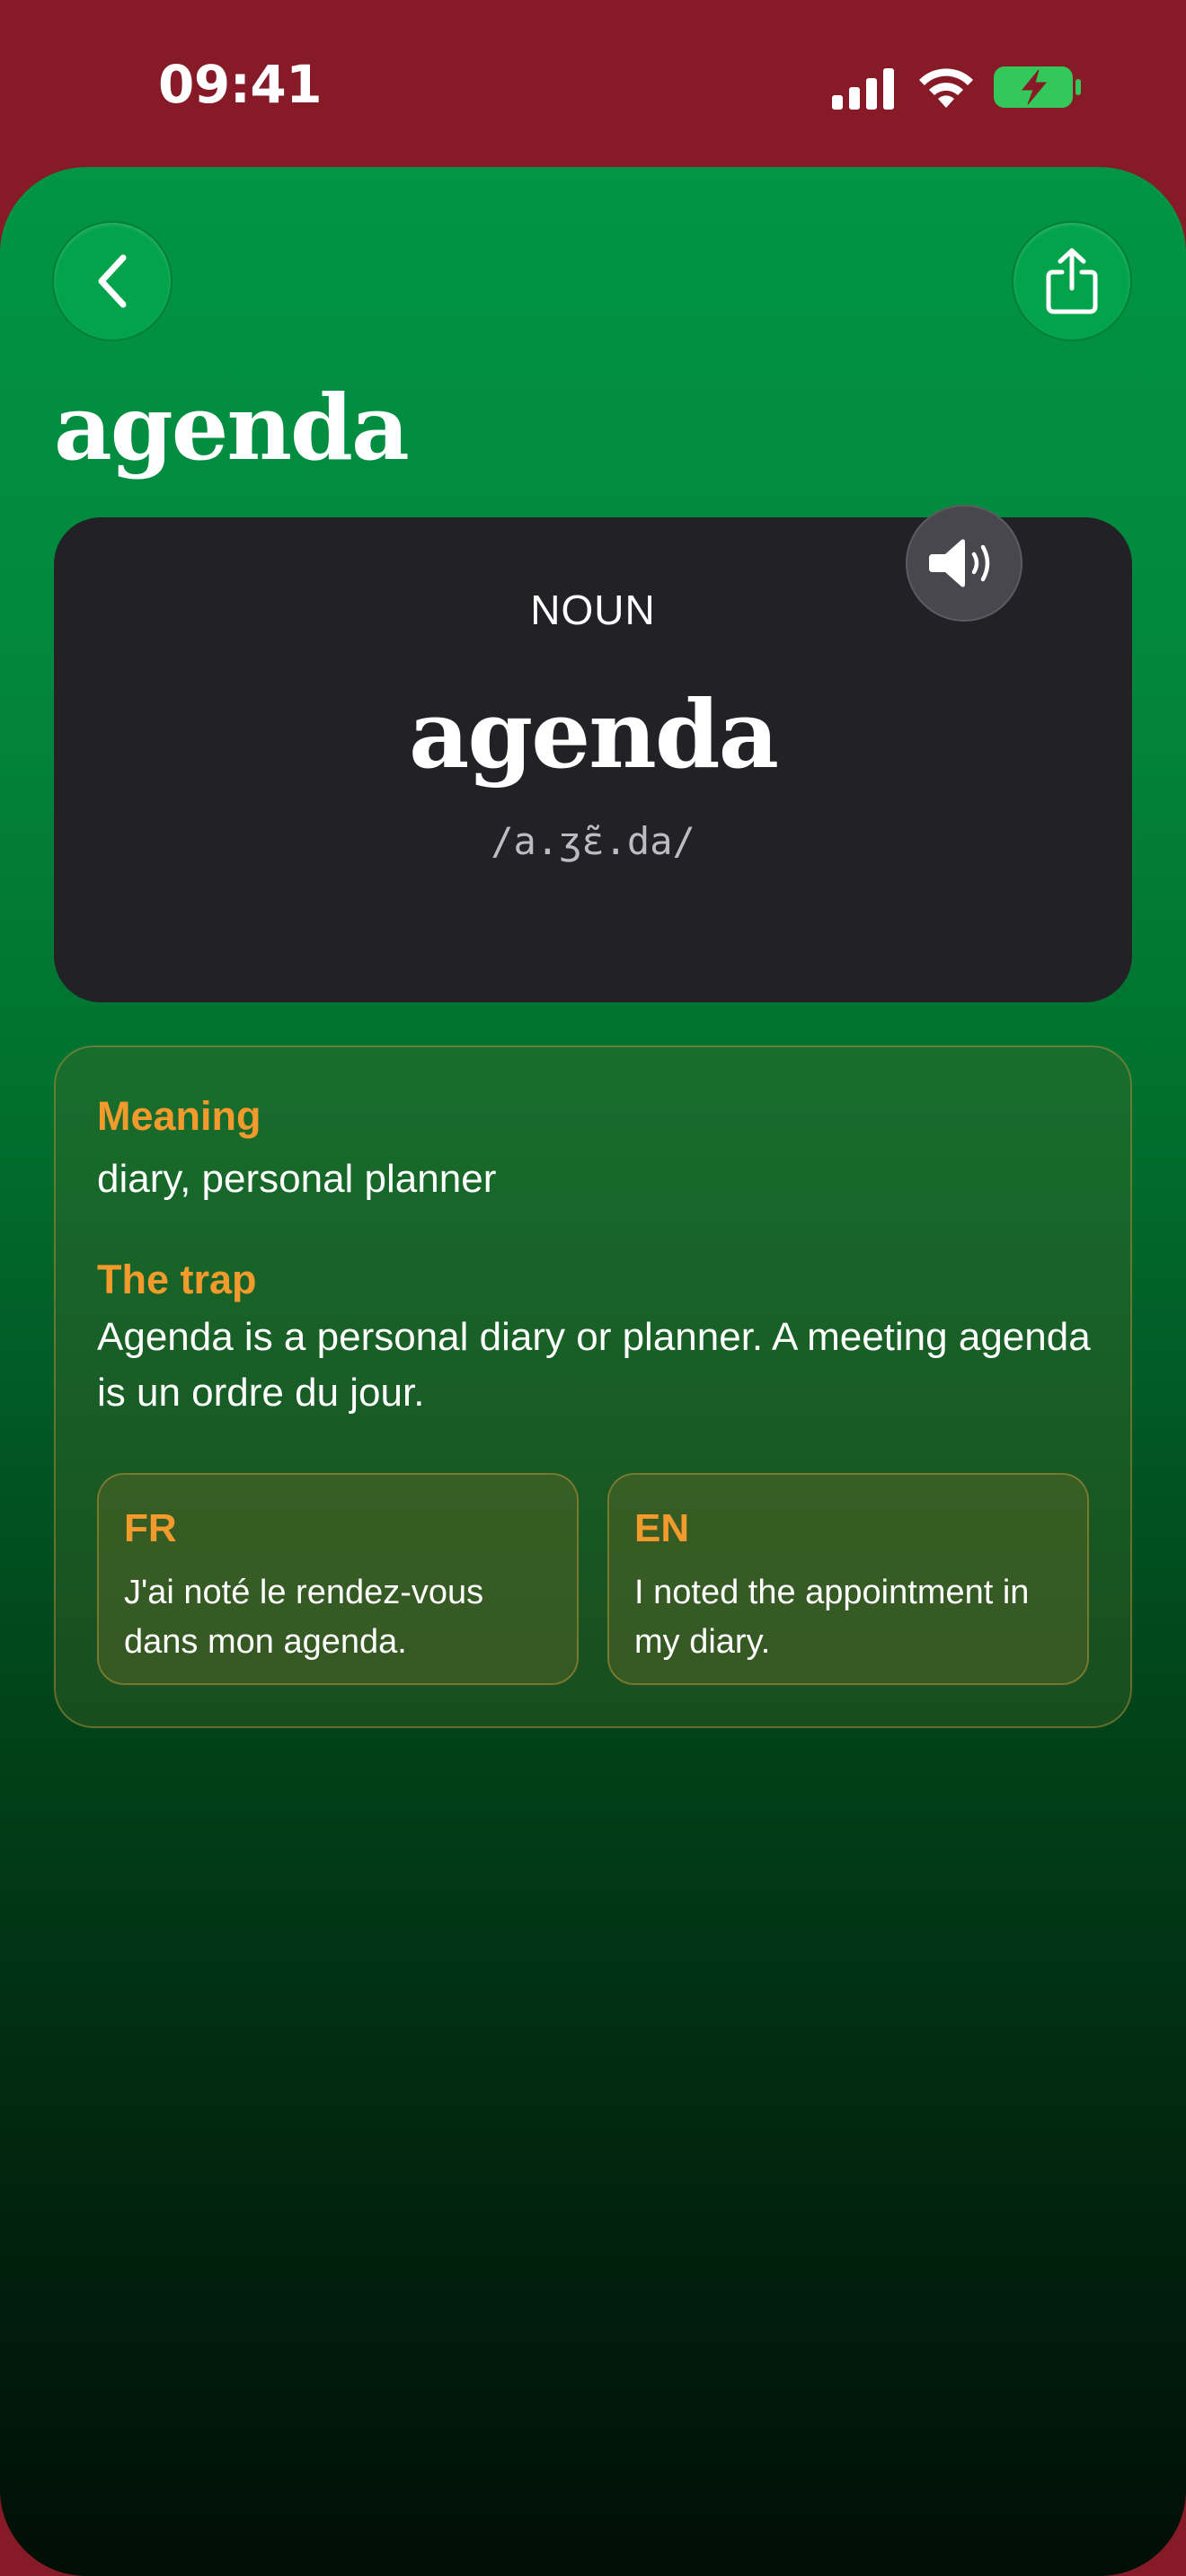  I want to click on trap-label: The trap, so click(177, 1279).